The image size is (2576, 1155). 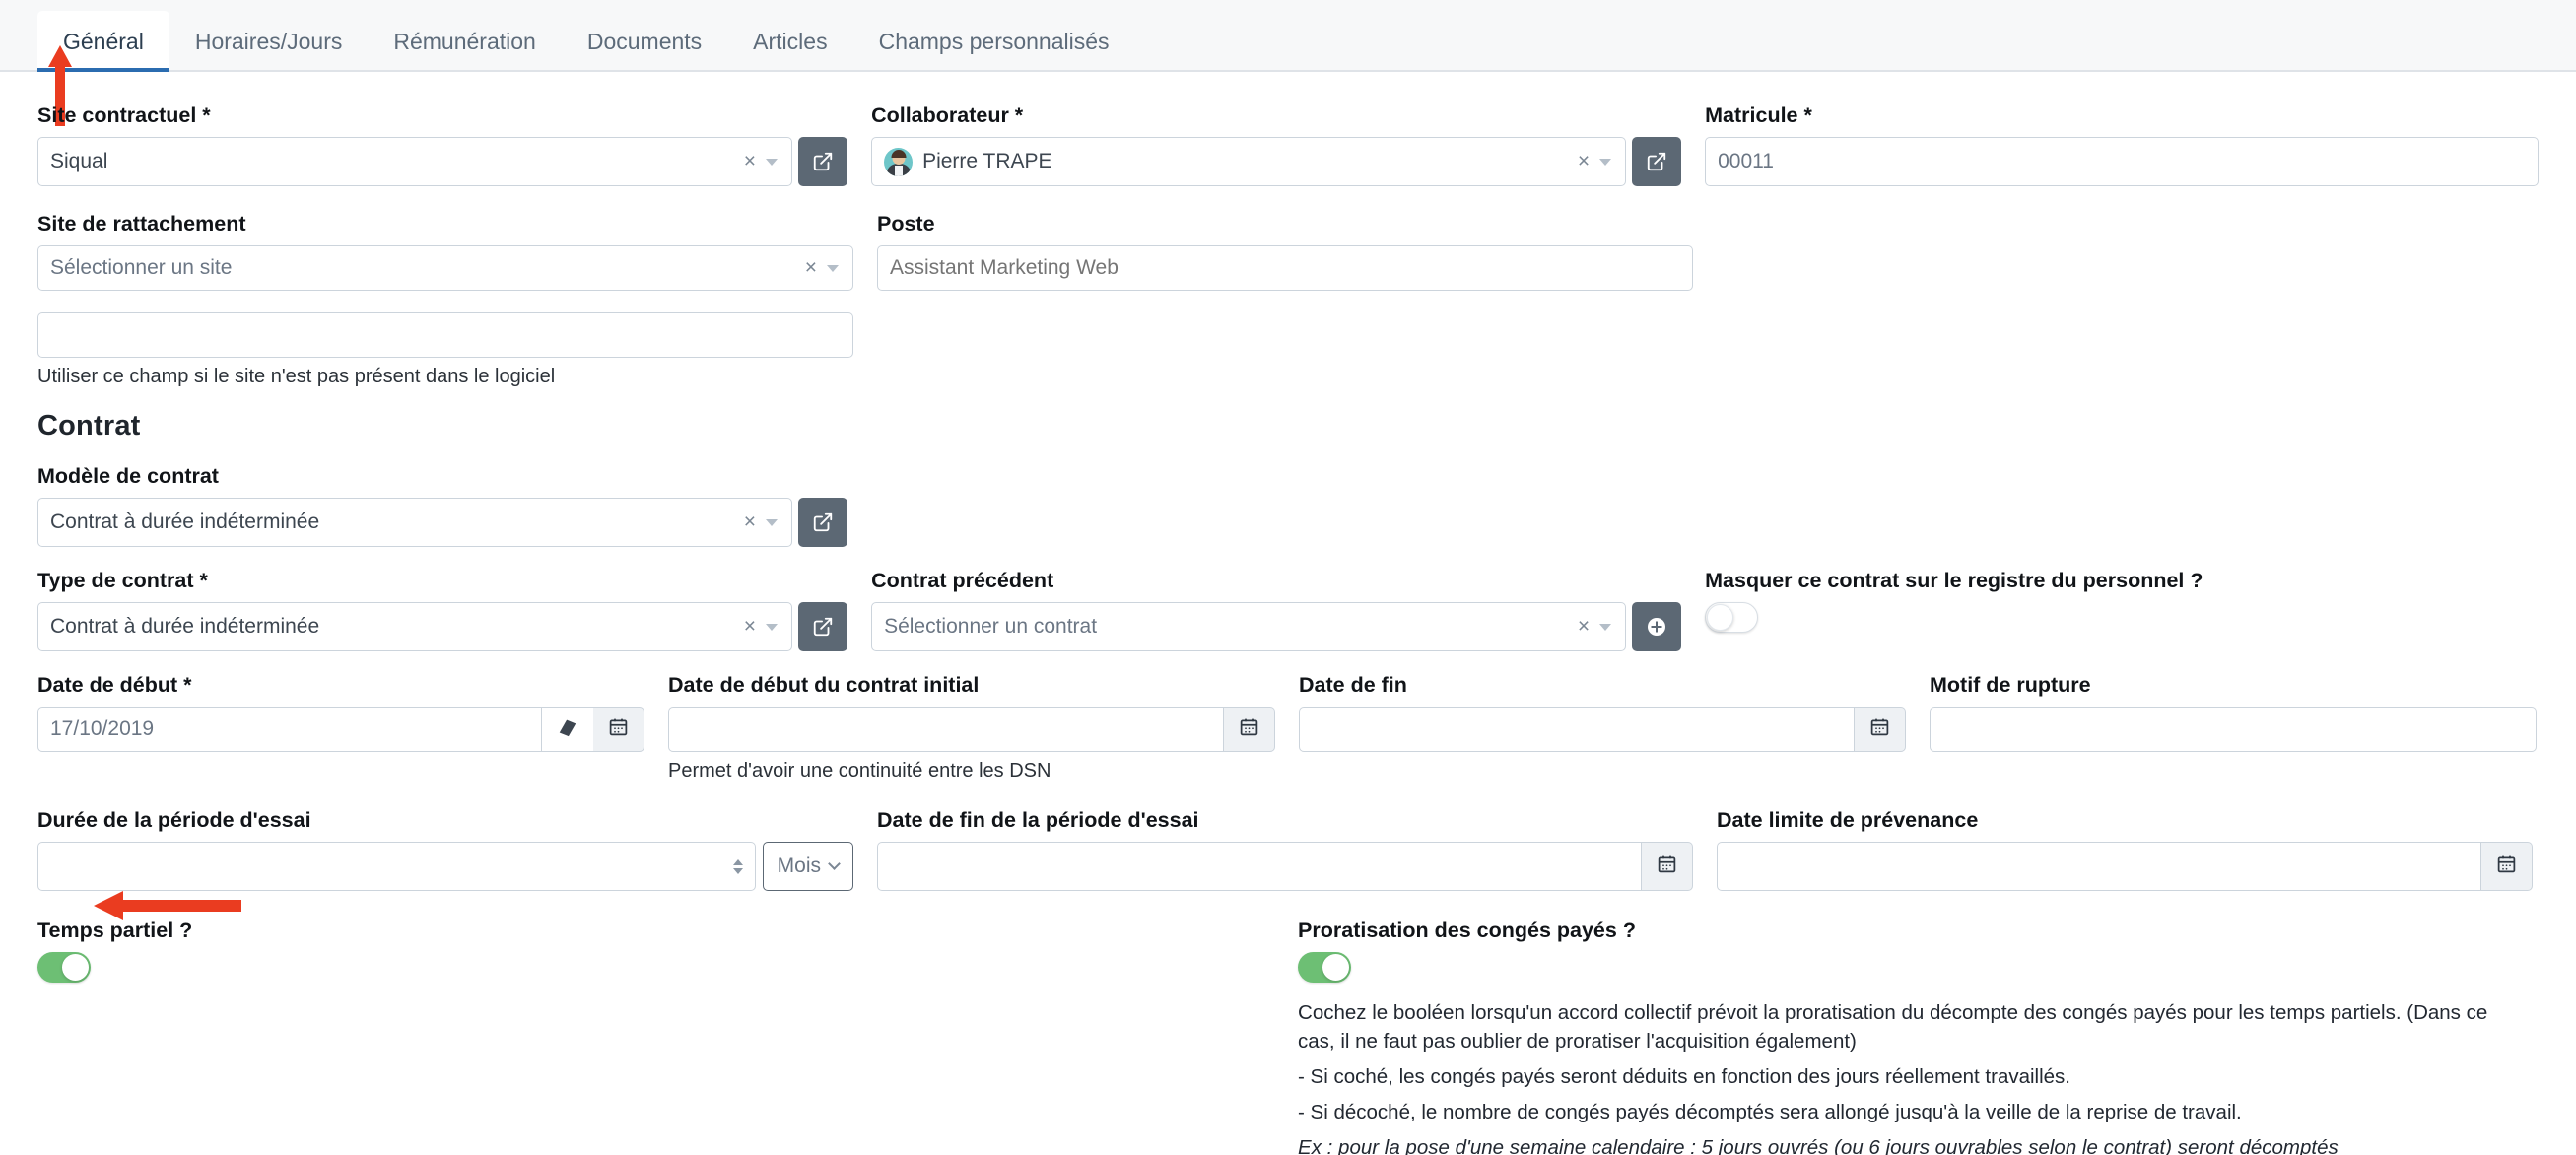 I want to click on label-poste: Poste, so click(x=906, y=224).